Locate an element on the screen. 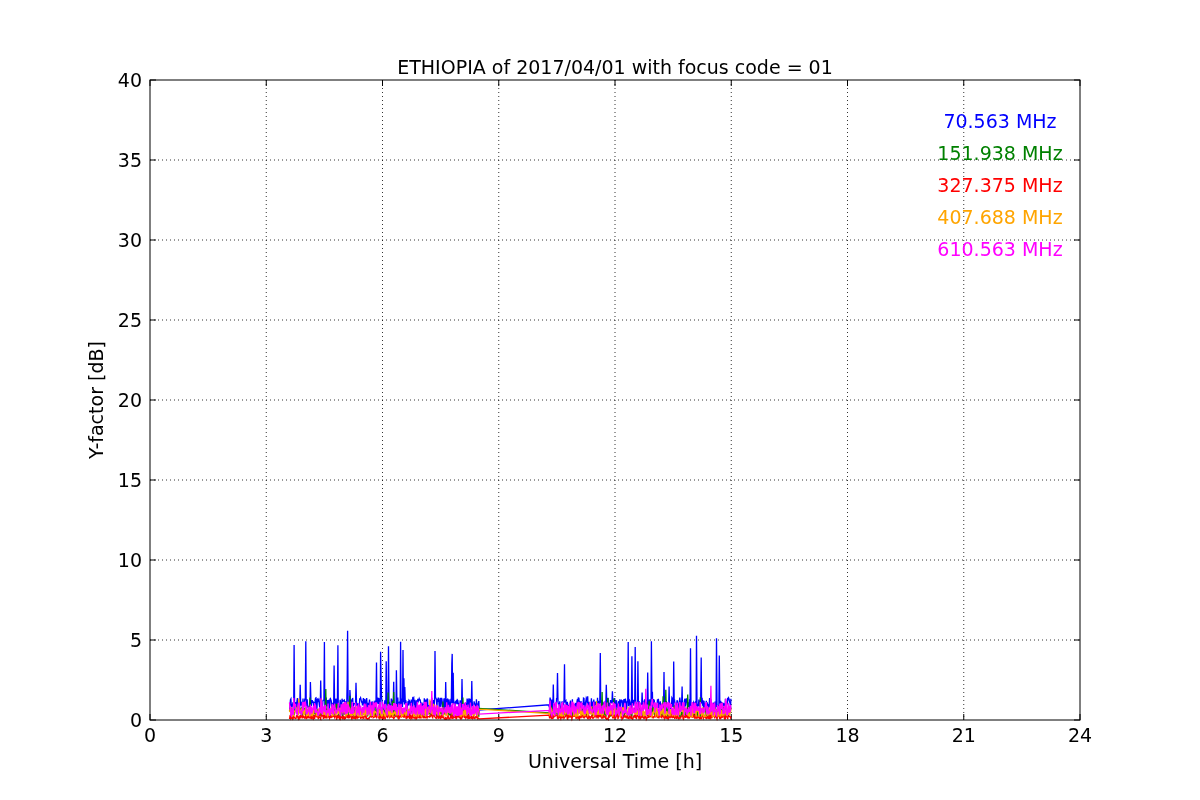 The image size is (1200, 800). legend-label: 70.563 MHz is located at coordinates (1000, 121).